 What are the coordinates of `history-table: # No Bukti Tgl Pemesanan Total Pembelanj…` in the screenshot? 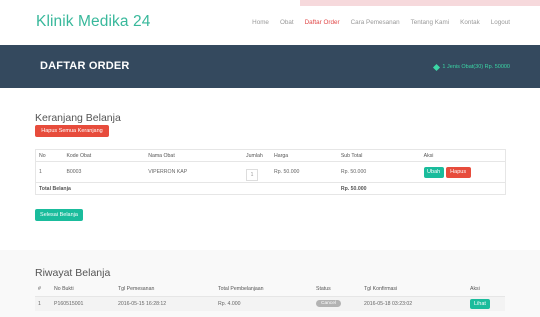 It's located at (270, 296).